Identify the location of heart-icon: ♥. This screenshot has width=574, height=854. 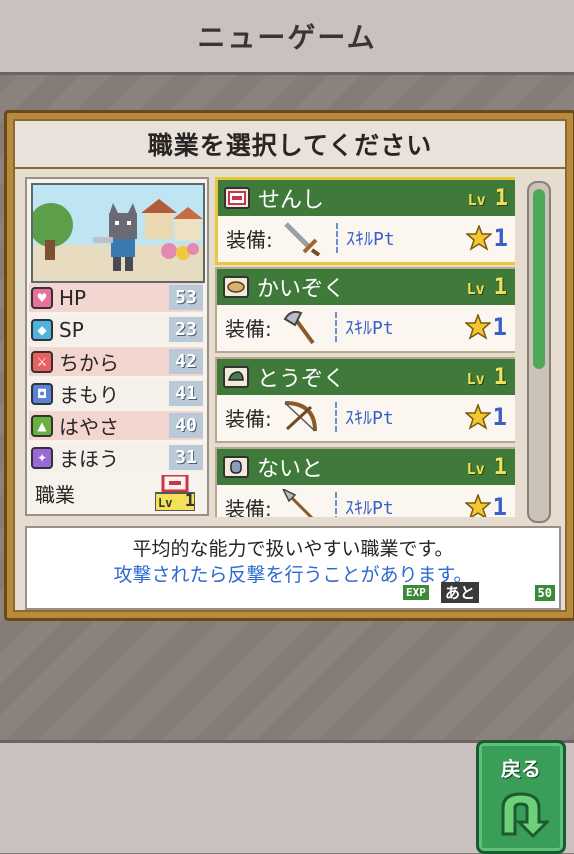
(42, 297).